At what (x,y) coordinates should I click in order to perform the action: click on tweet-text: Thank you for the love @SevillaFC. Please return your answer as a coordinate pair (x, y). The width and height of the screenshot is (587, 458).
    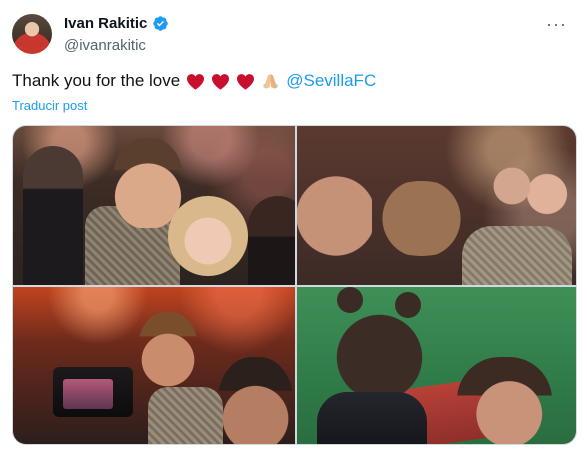
    Looking at the image, I should click on (194, 81).